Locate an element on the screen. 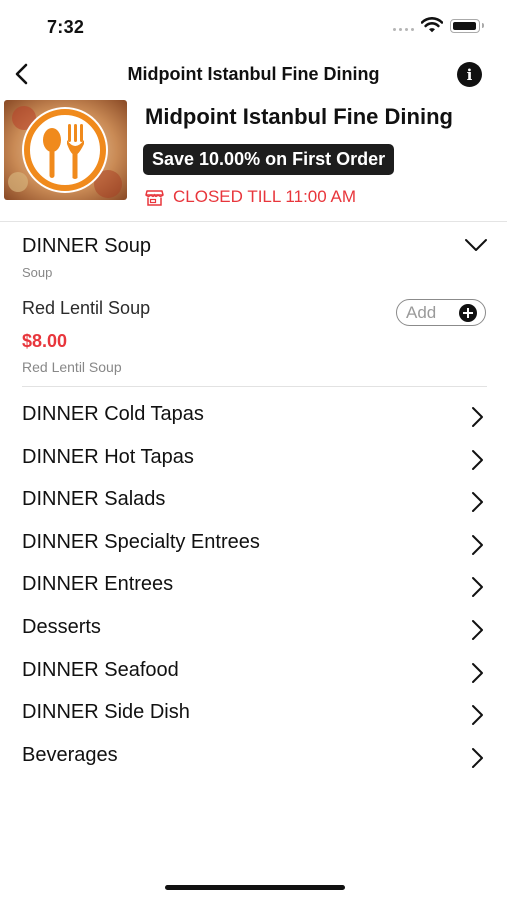  category-label: DINNER Seafood is located at coordinates (100, 669).